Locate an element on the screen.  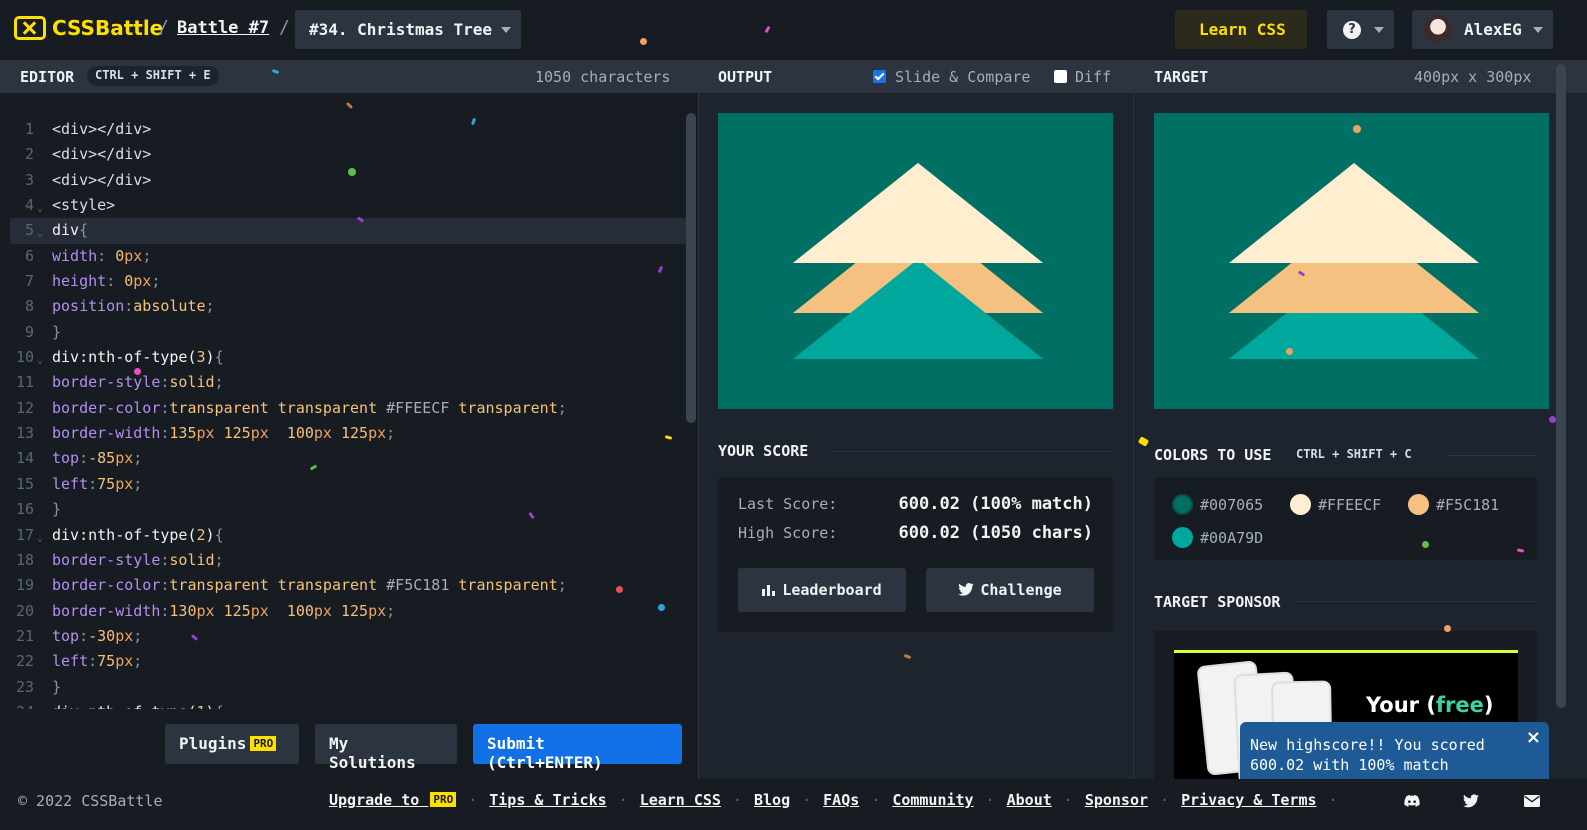
code-line: 11 border-style:solid; is located at coordinates (348, 382).